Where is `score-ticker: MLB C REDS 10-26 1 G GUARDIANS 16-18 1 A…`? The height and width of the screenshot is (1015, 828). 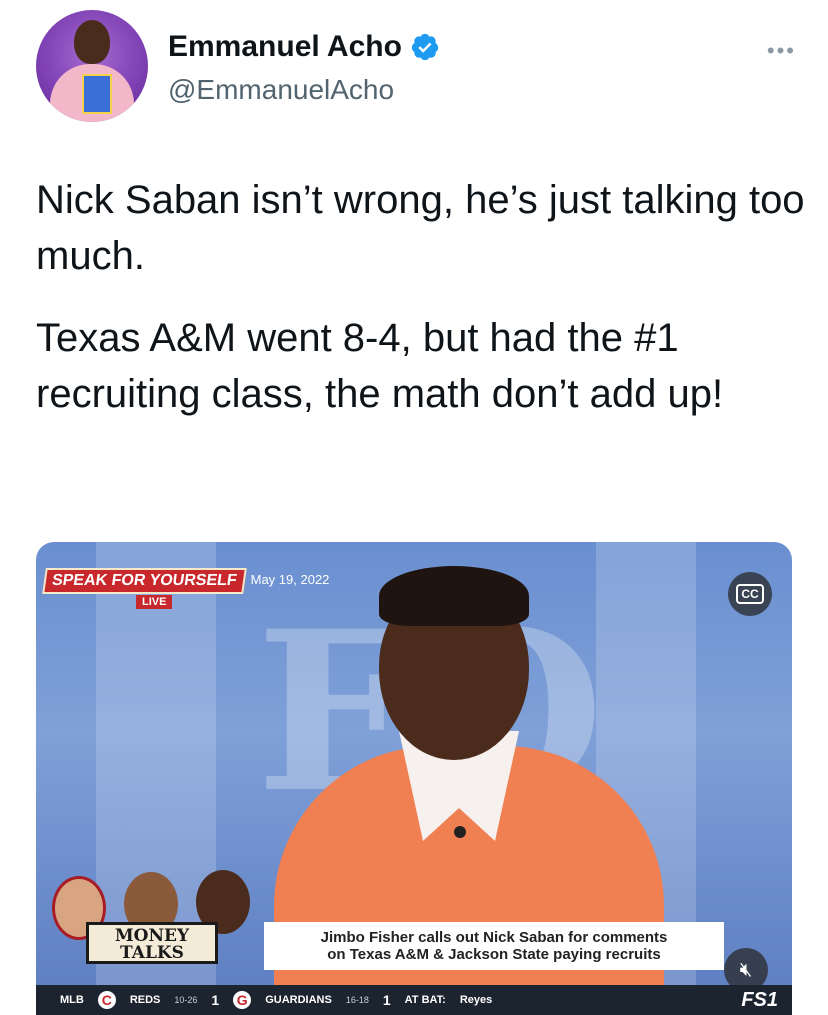
score-ticker: MLB C REDS 10-26 1 G GUARDIANS 16-18 1 A… is located at coordinates (414, 1000).